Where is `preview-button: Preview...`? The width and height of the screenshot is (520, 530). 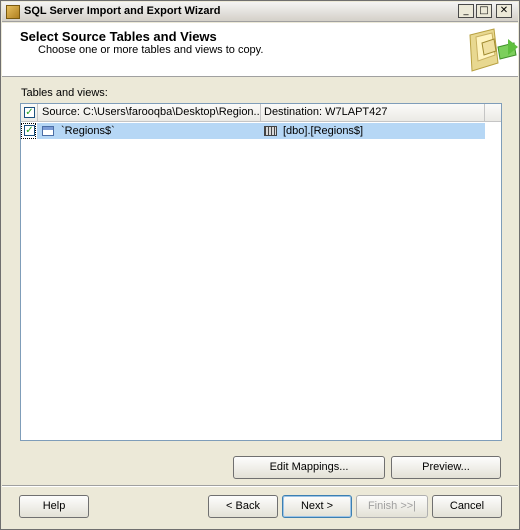
preview-button: Preview... is located at coordinates (446, 467).